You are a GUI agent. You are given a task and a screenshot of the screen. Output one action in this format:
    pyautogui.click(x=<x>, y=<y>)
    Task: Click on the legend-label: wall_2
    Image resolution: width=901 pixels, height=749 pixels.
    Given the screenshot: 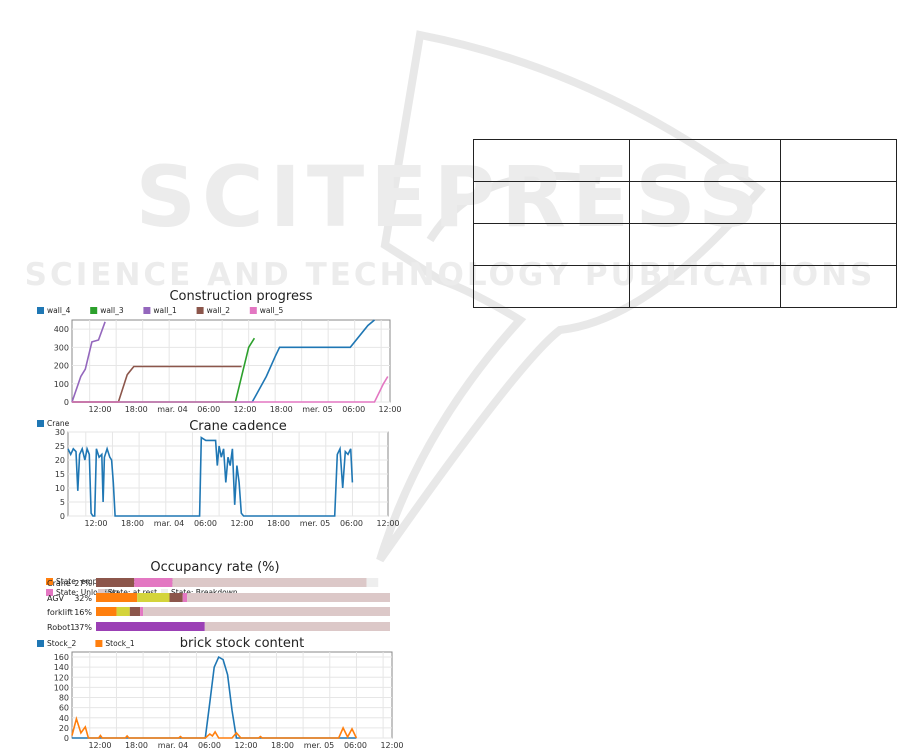 What is the action you would take?
    pyautogui.click(x=219, y=310)
    